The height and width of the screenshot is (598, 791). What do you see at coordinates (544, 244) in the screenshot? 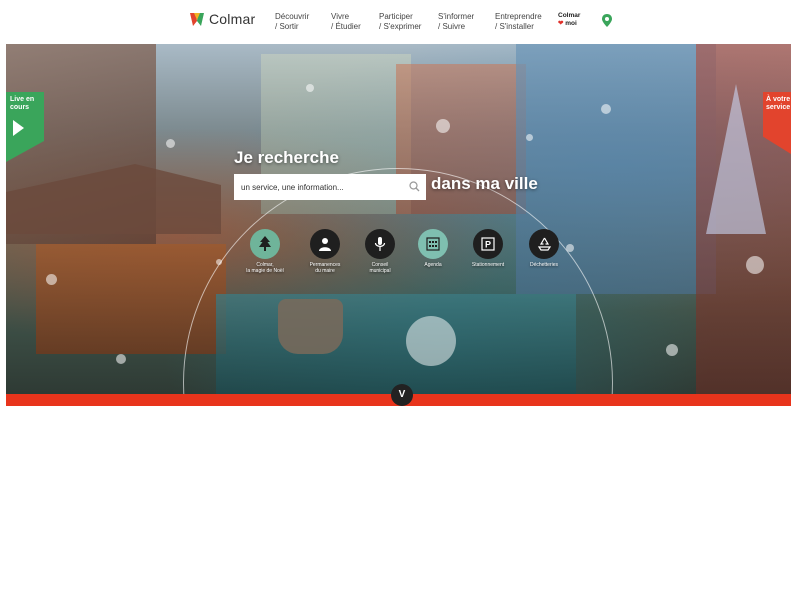
I see `recycle-icon` at bounding box center [544, 244].